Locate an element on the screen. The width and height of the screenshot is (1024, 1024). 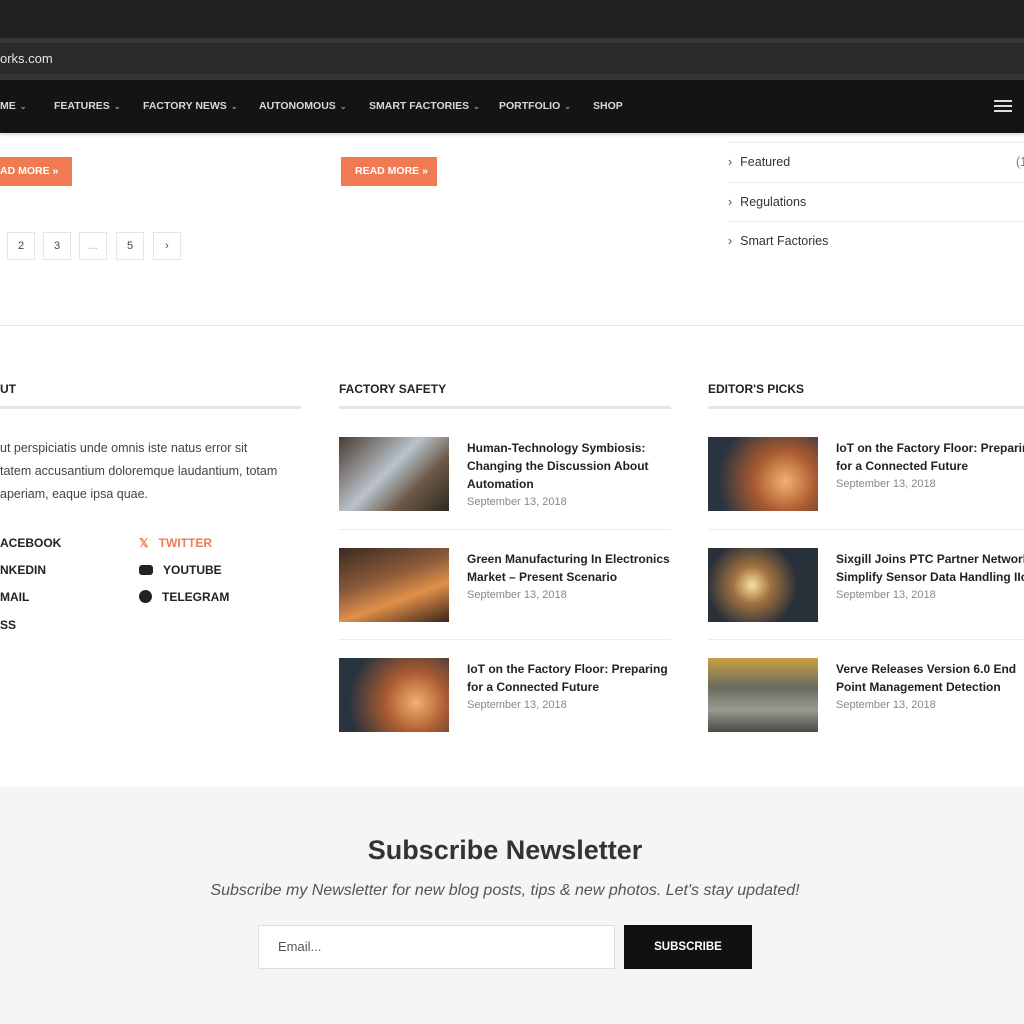
page-5: 5 is located at coordinates (130, 246).